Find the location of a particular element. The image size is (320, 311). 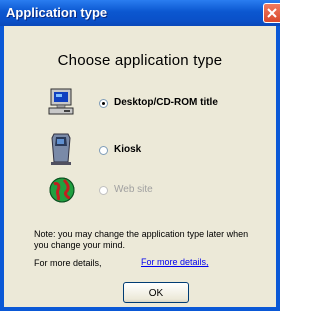

kiosk-icon is located at coordinates (61, 149).